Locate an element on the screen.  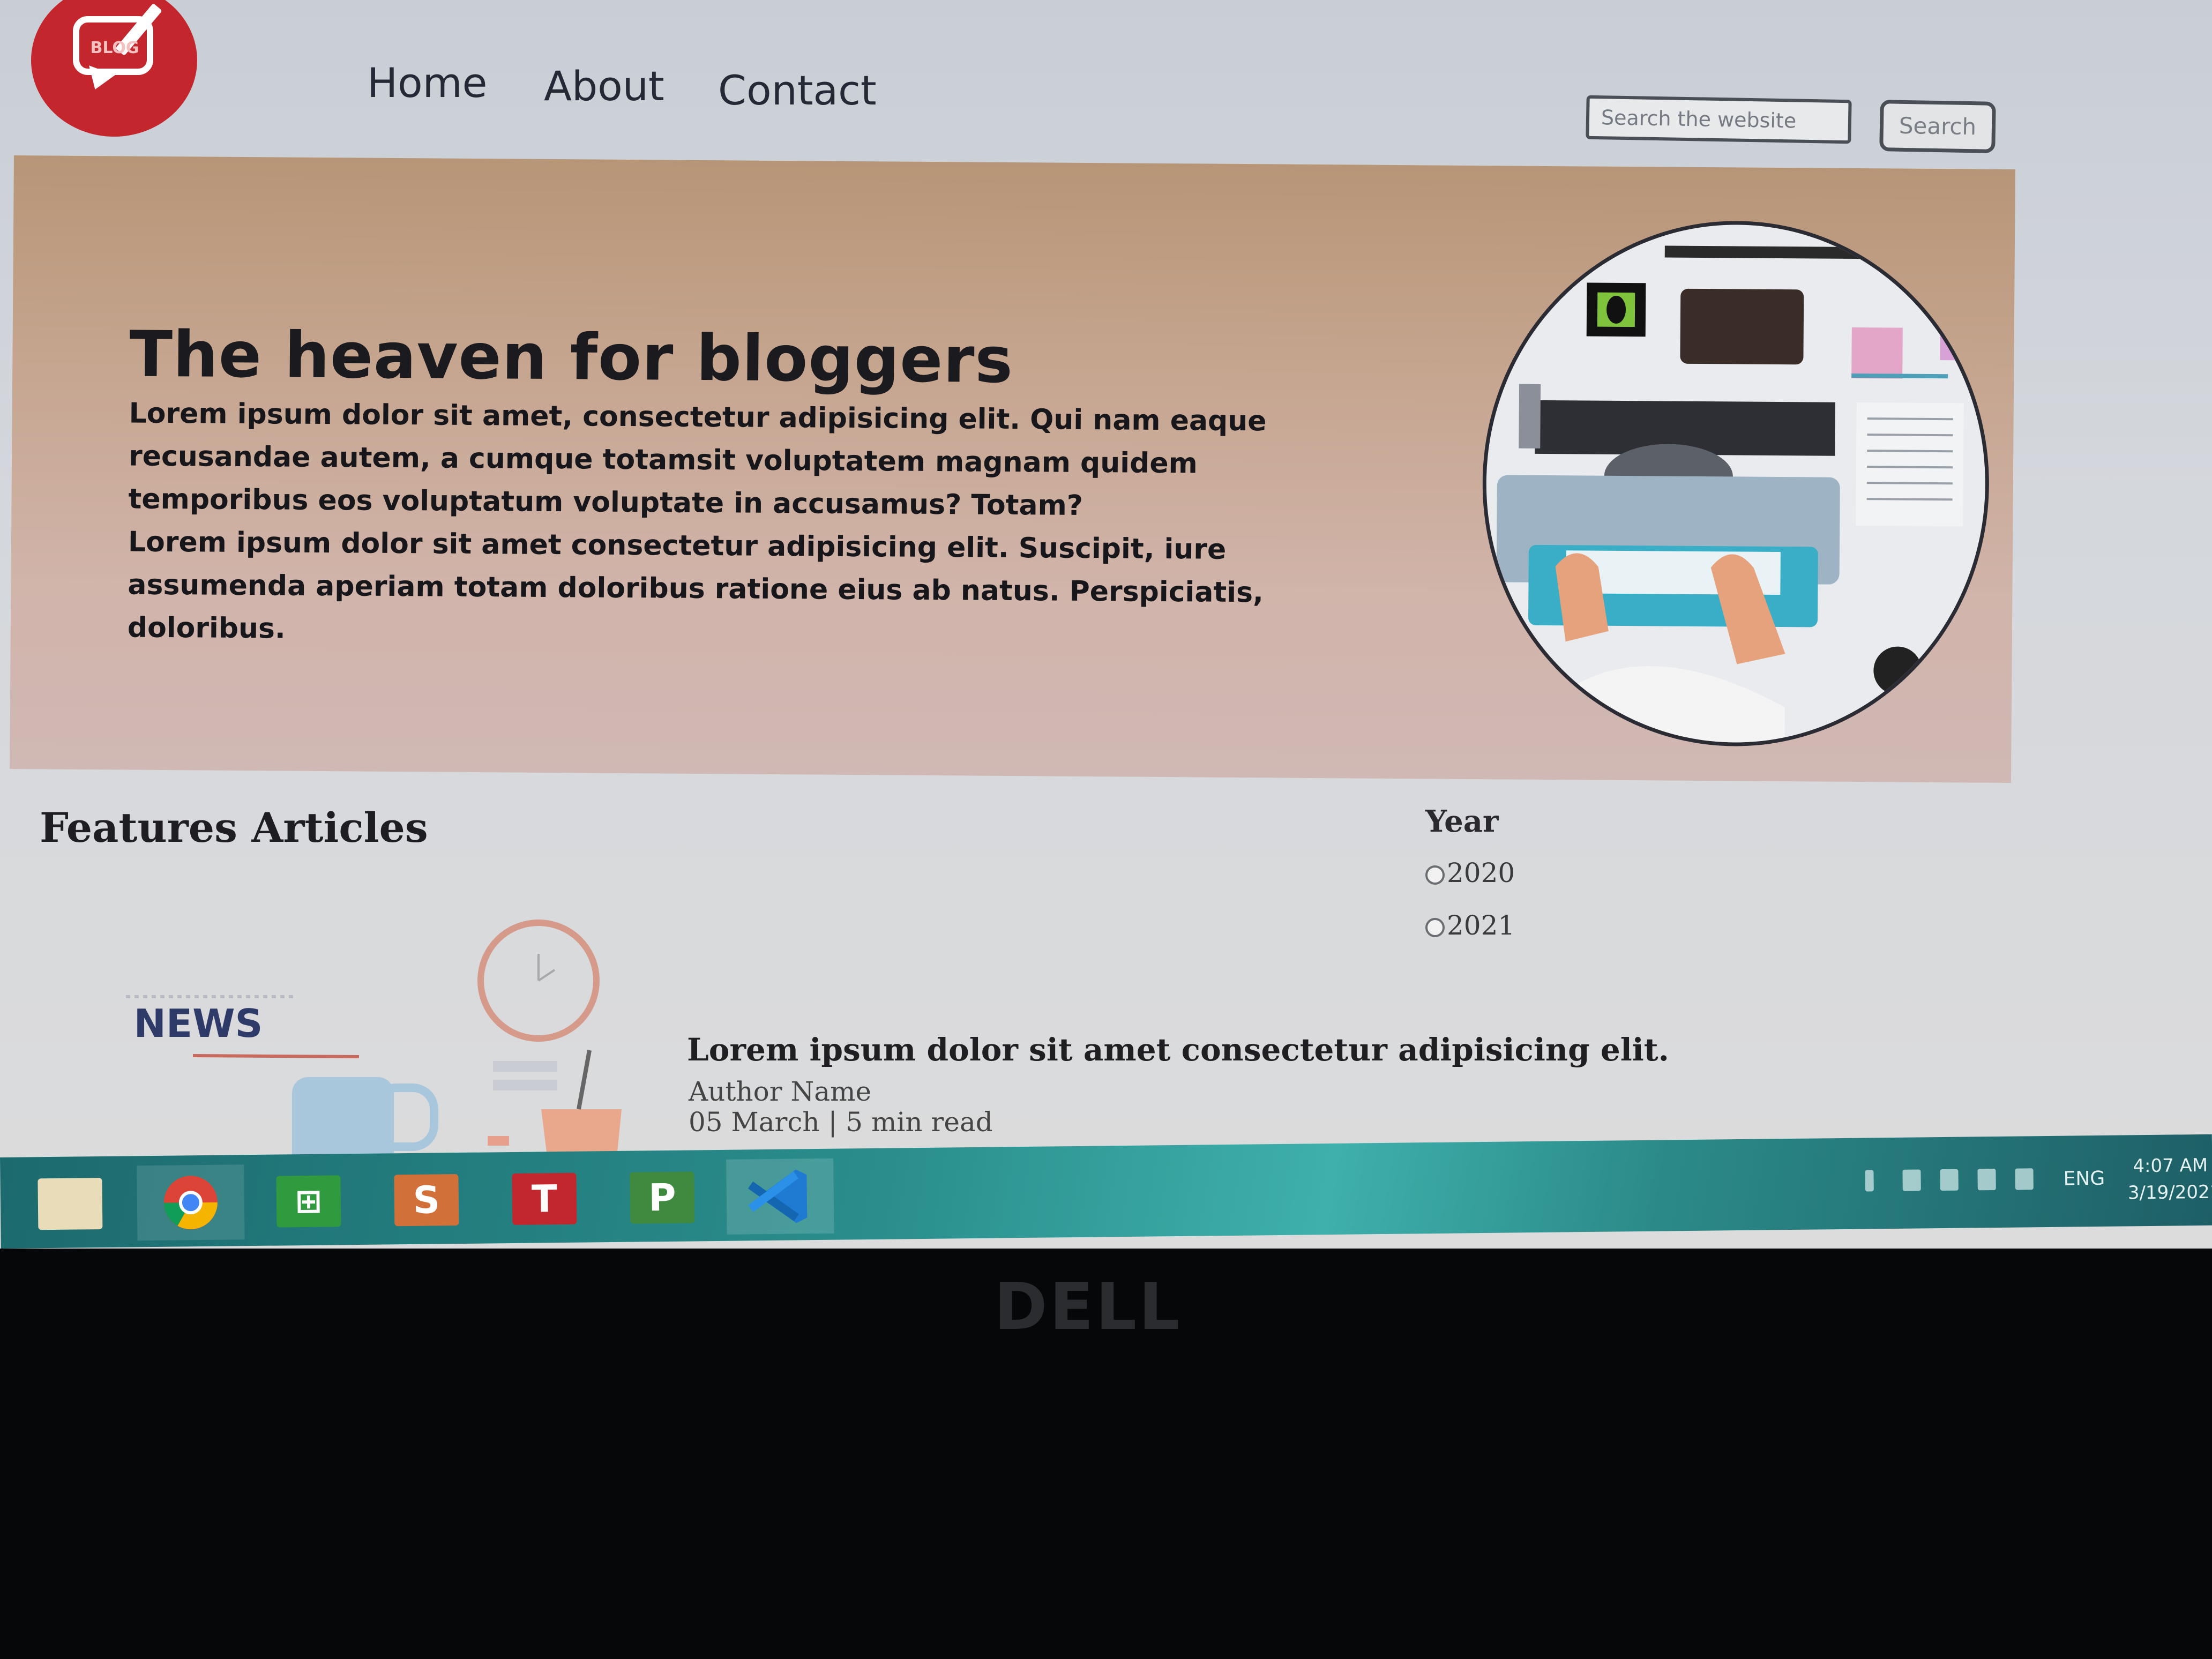
nav-about: About is located at coordinates (604, 86).